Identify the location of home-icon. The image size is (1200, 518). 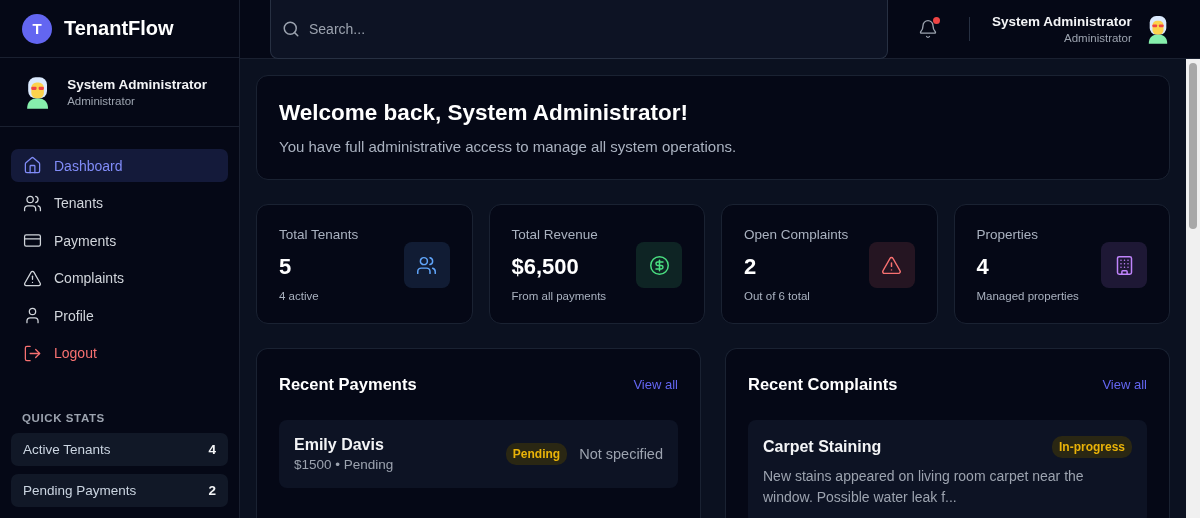
(32, 165).